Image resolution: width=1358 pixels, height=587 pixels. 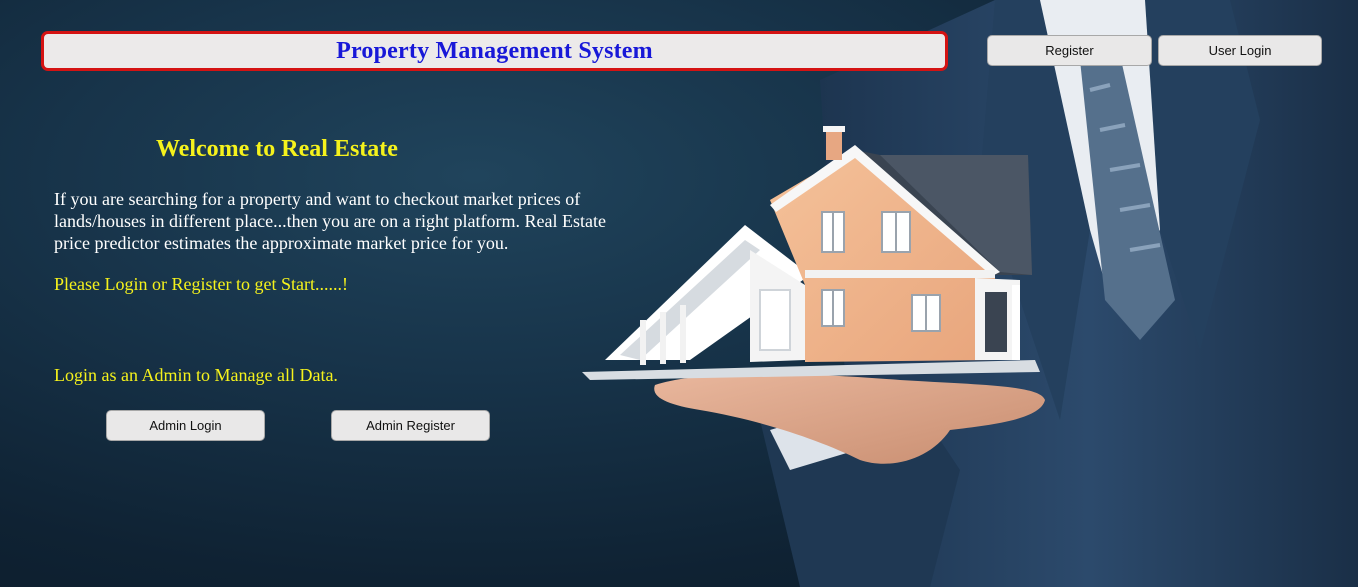 I want to click on admin-login-button: Admin Login, so click(x=185, y=425).